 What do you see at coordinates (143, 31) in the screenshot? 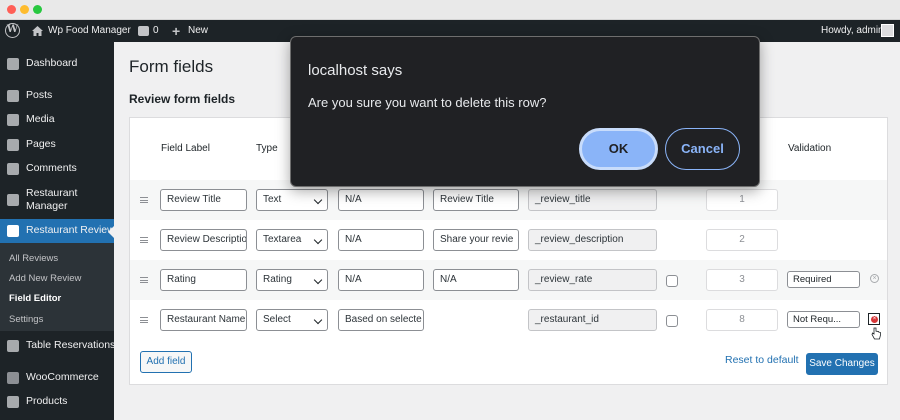
I see `comments-bubble-icon` at bounding box center [143, 31].